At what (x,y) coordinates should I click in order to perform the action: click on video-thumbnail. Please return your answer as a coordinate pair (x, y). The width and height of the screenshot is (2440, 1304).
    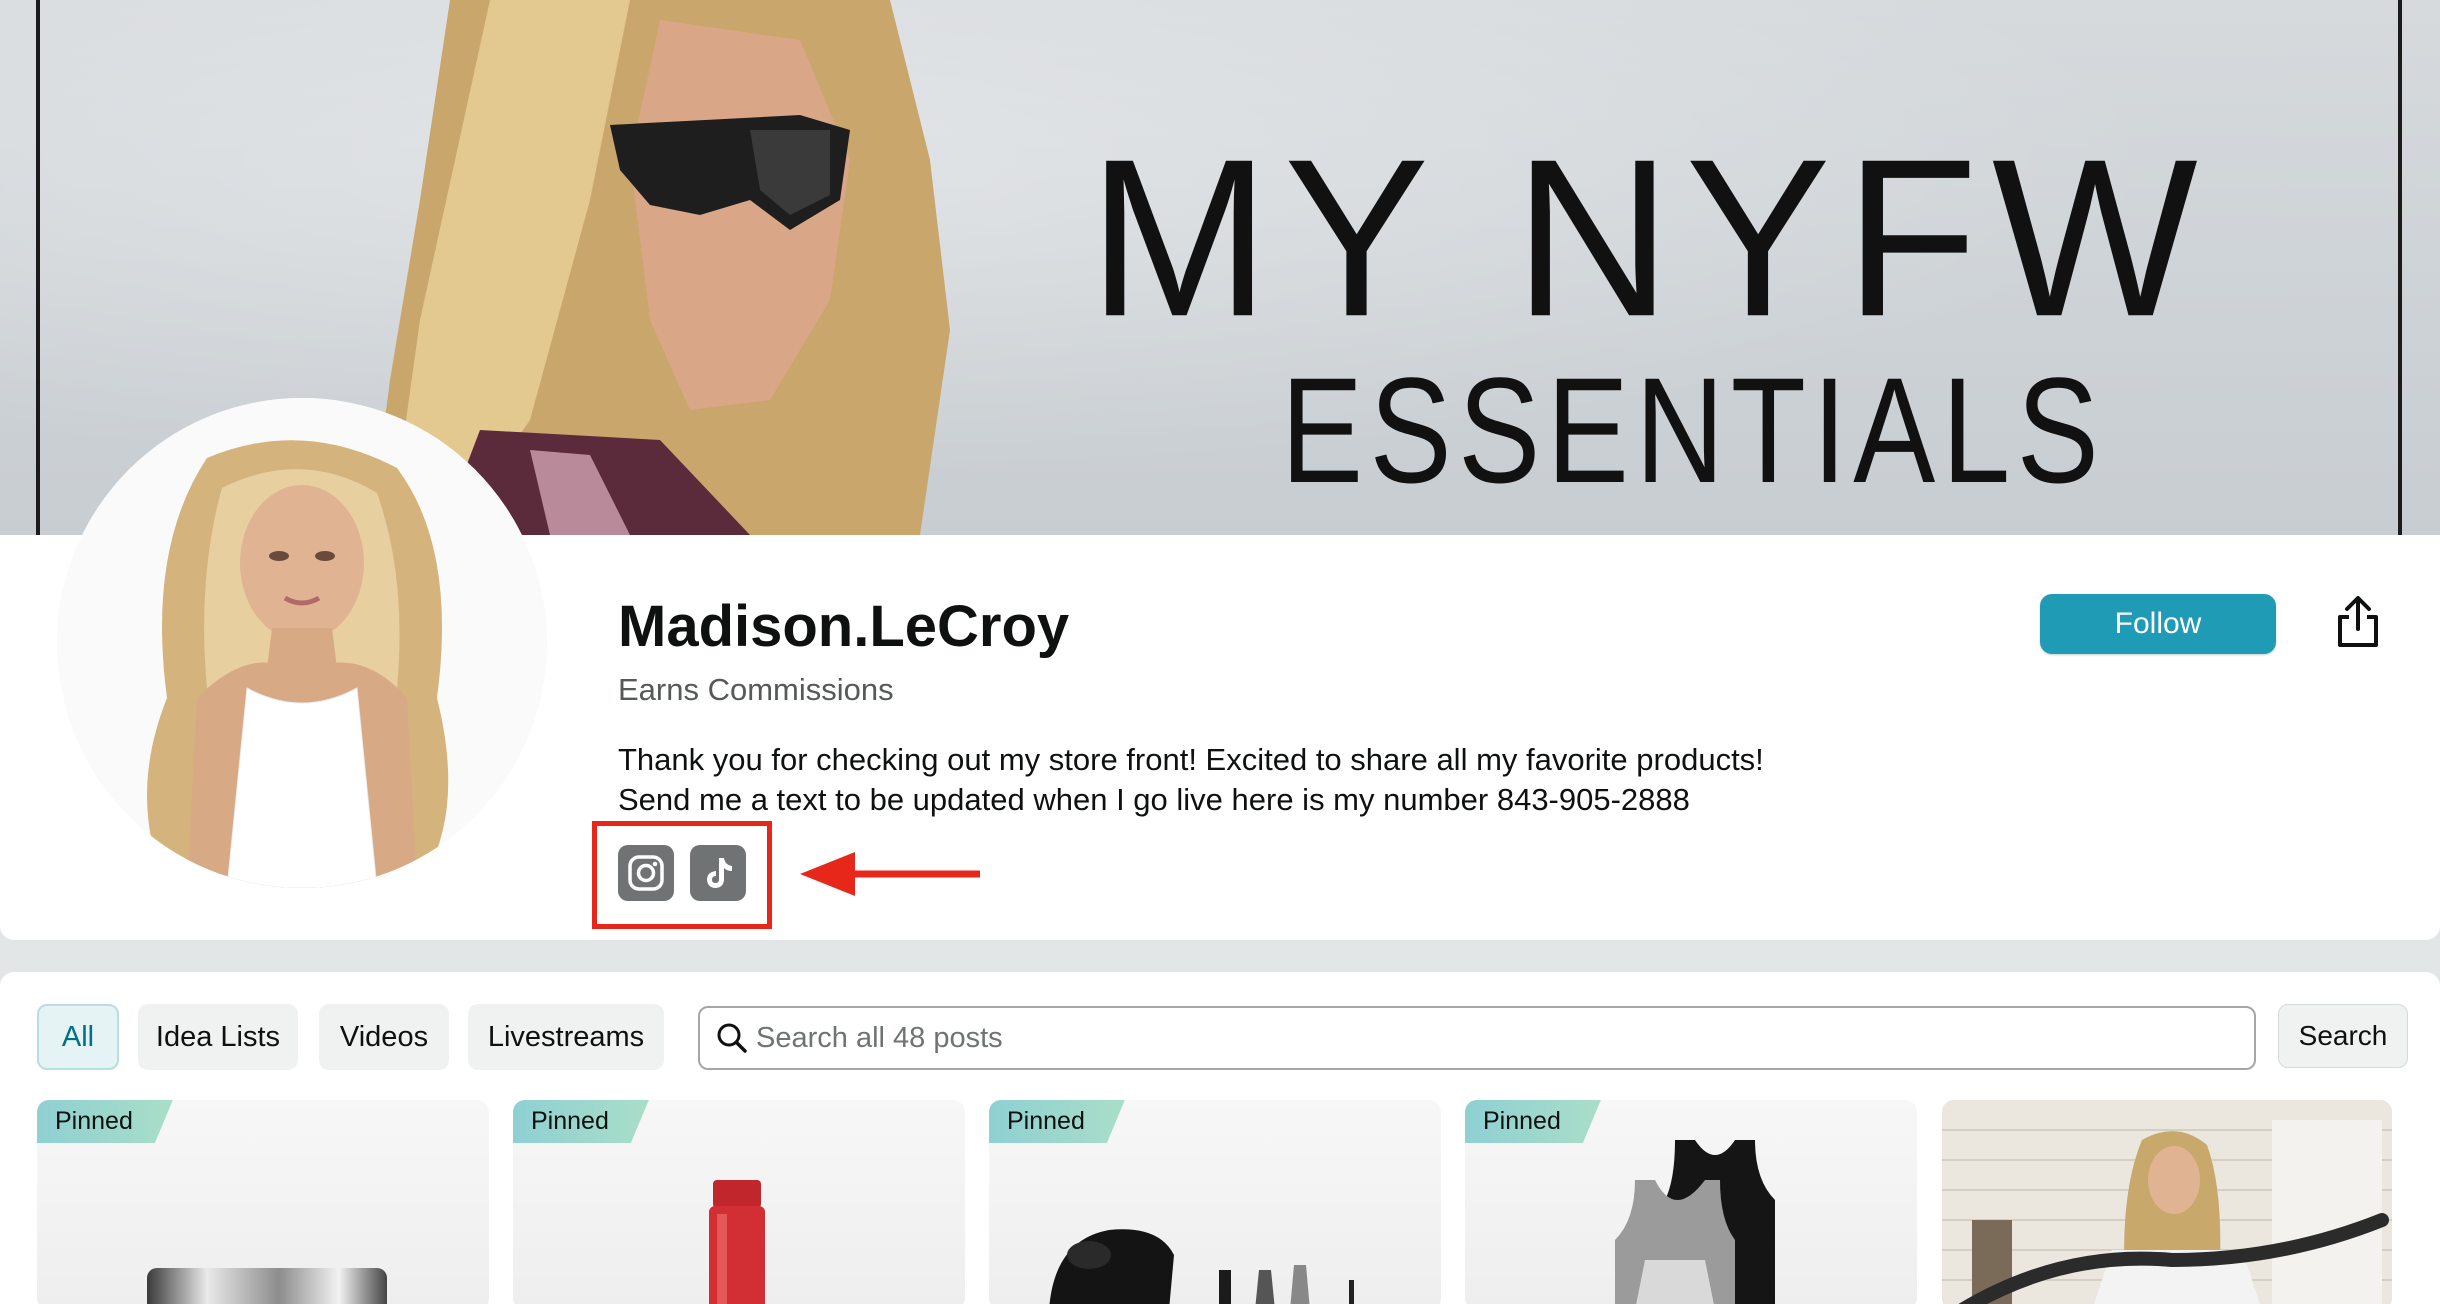
    Looking at the image, I should click on (2167, 1202).